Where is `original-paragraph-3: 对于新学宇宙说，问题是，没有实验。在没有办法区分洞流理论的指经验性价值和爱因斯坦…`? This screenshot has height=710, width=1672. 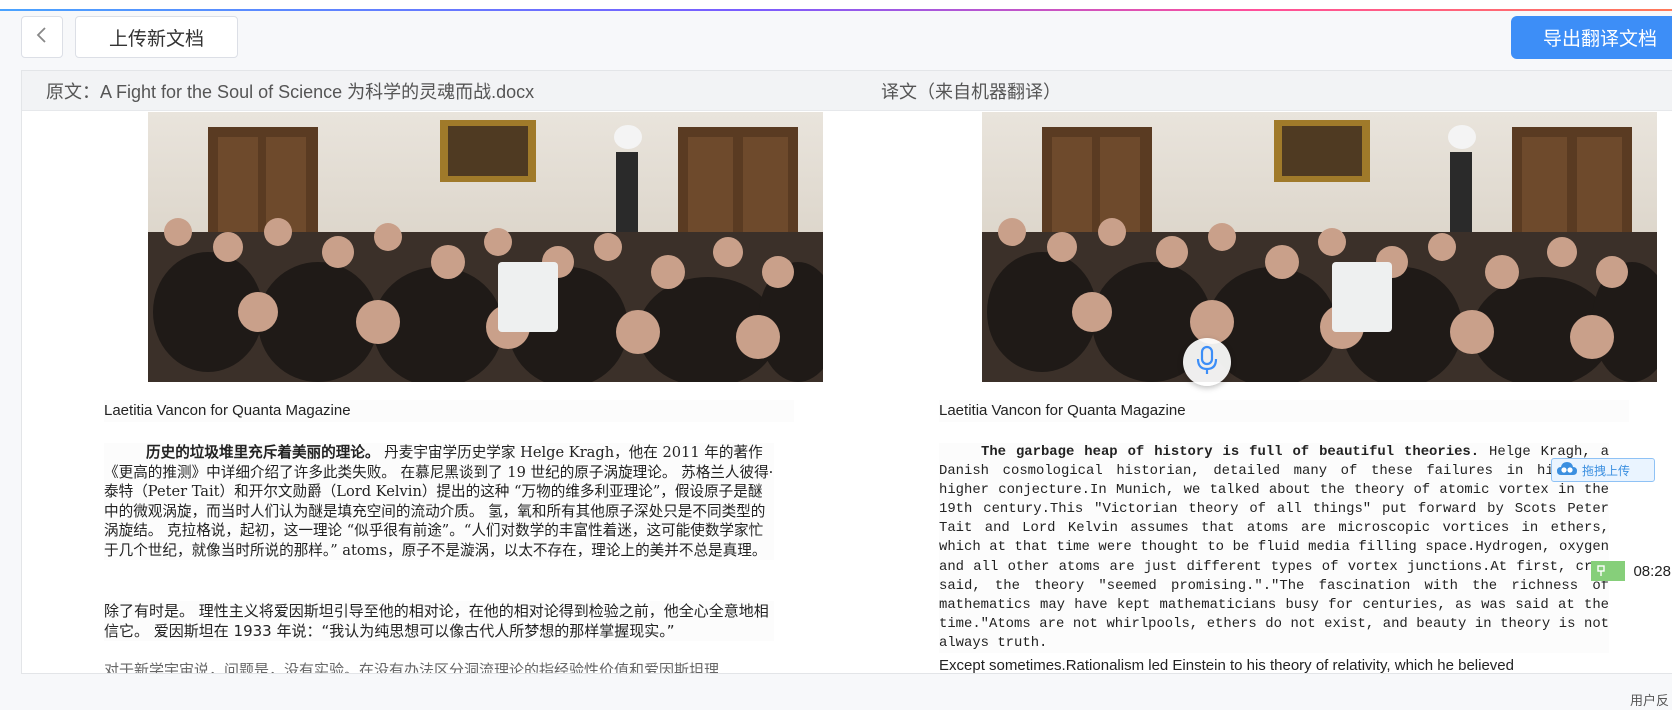
original-paragraph-3: 对于新学宇宙说，问题是，没有实验。在没有办法区分洞流理论的指经验性价值和爱因斯坦… is located at coordinates (412, 668).